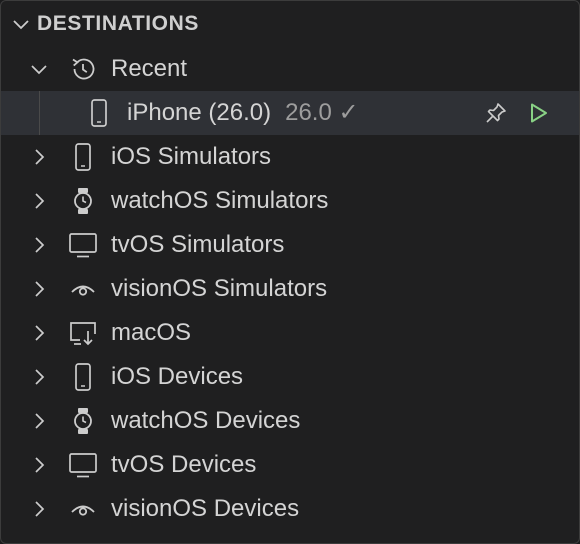  I want to click on pin-icon, so click(496, 113).